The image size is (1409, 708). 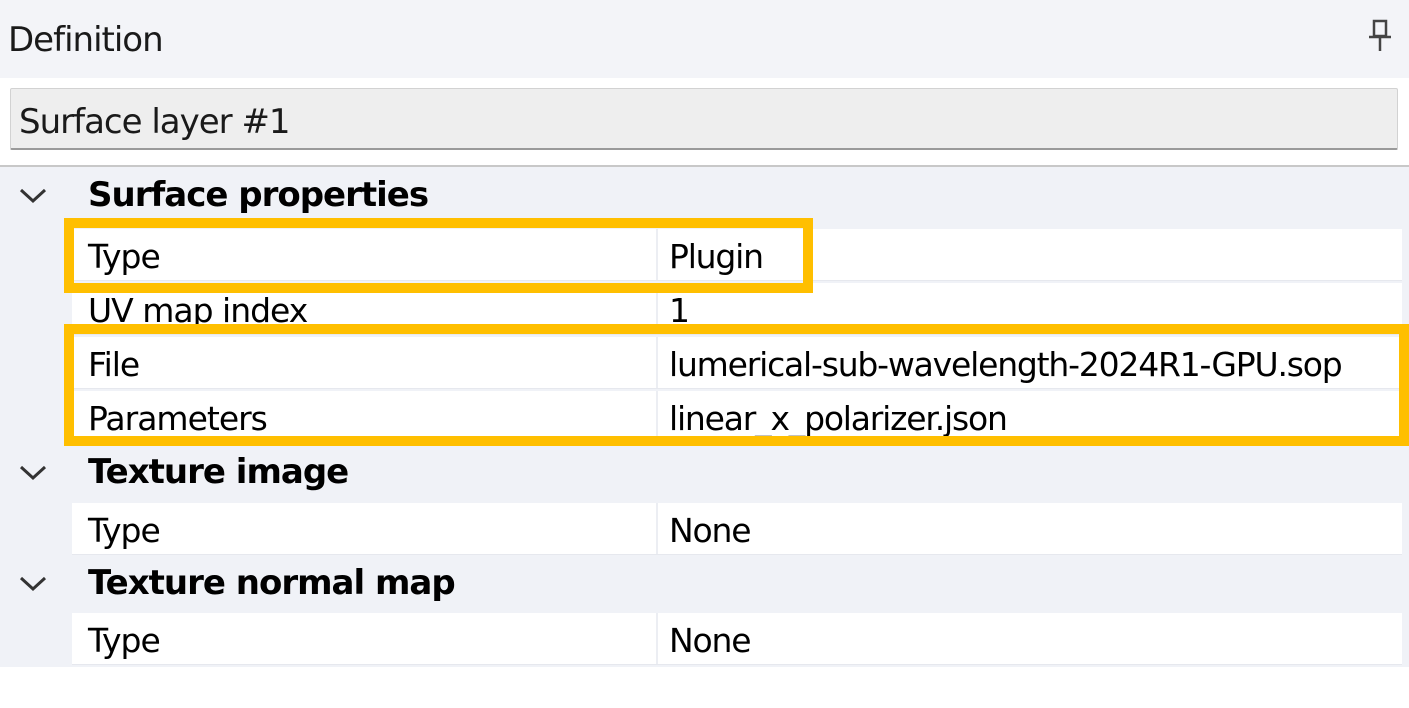 I want to click on category-label: Surface properties, so click(x=258, y=195).